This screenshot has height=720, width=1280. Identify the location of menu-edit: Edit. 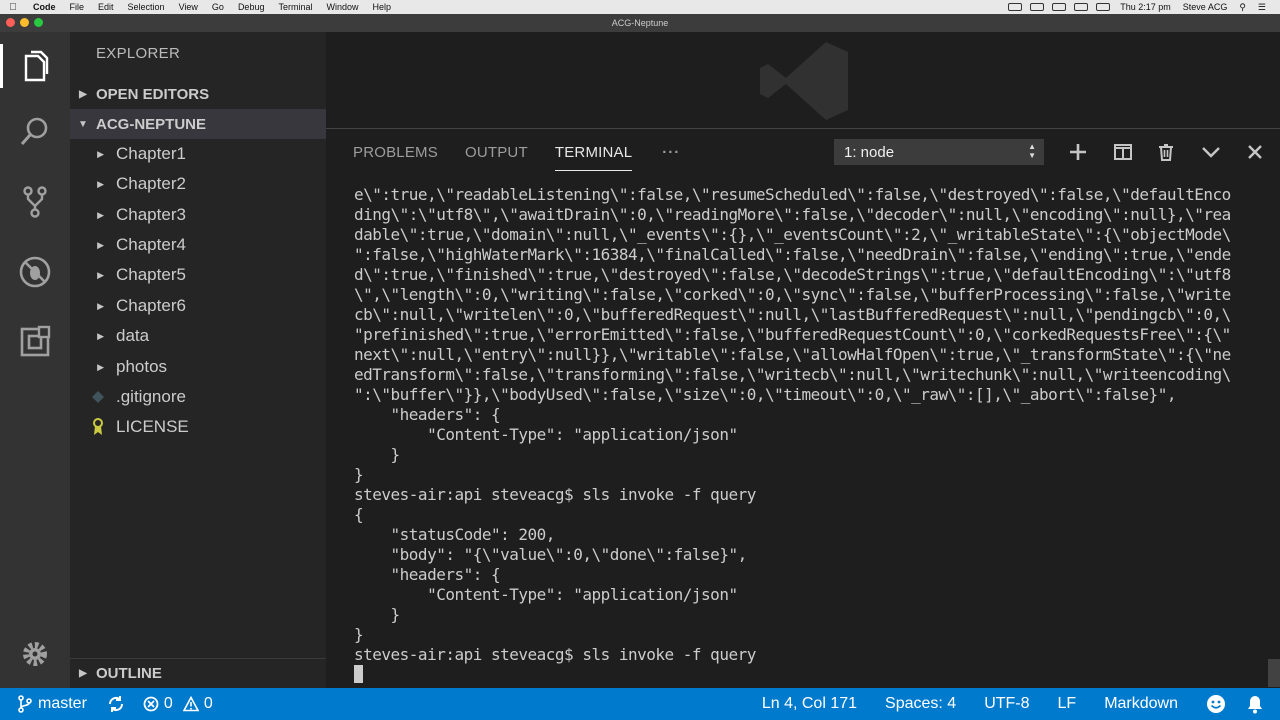
(106, 7).